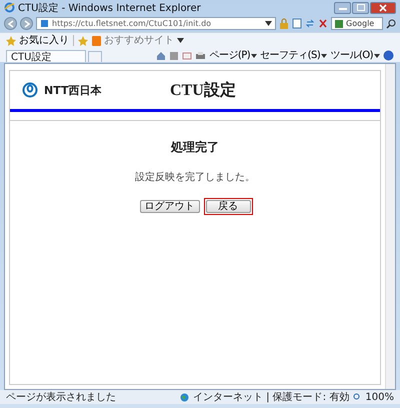  I want to click on page-button: ログアウト, so click(170, 206).